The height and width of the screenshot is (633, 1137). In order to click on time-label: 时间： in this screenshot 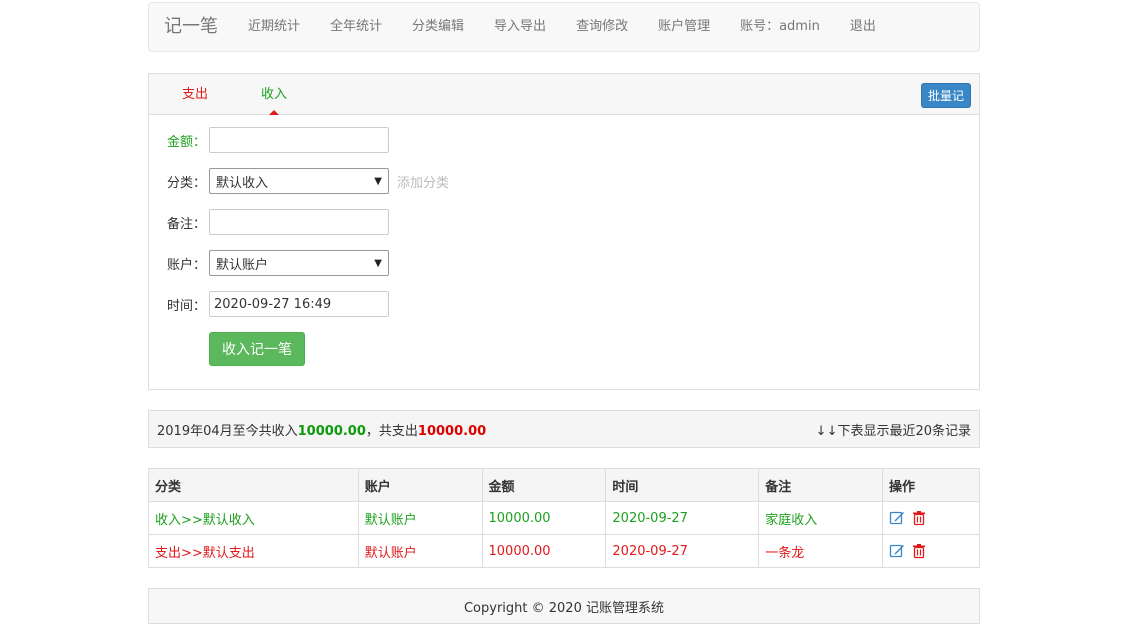, I will do `click(187, 306)`.